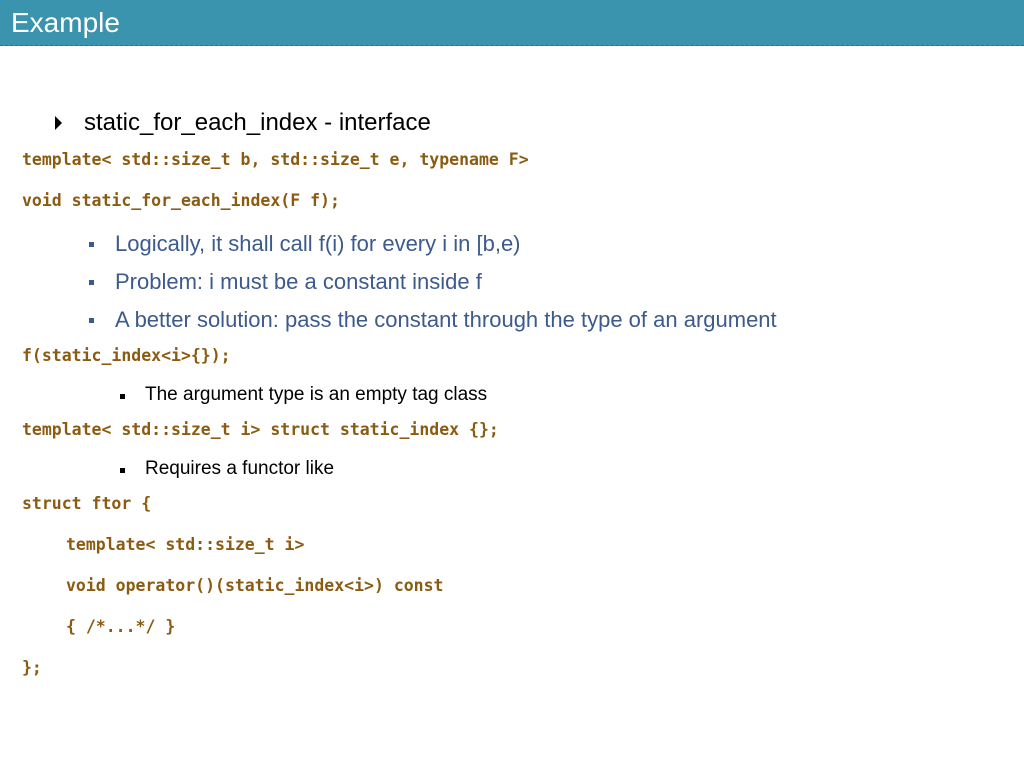 Image resolution: width=1024 pixels, height=768 pixels. I want to click on bullet-interface: static_for_each_index - interface, so click(257, 122).